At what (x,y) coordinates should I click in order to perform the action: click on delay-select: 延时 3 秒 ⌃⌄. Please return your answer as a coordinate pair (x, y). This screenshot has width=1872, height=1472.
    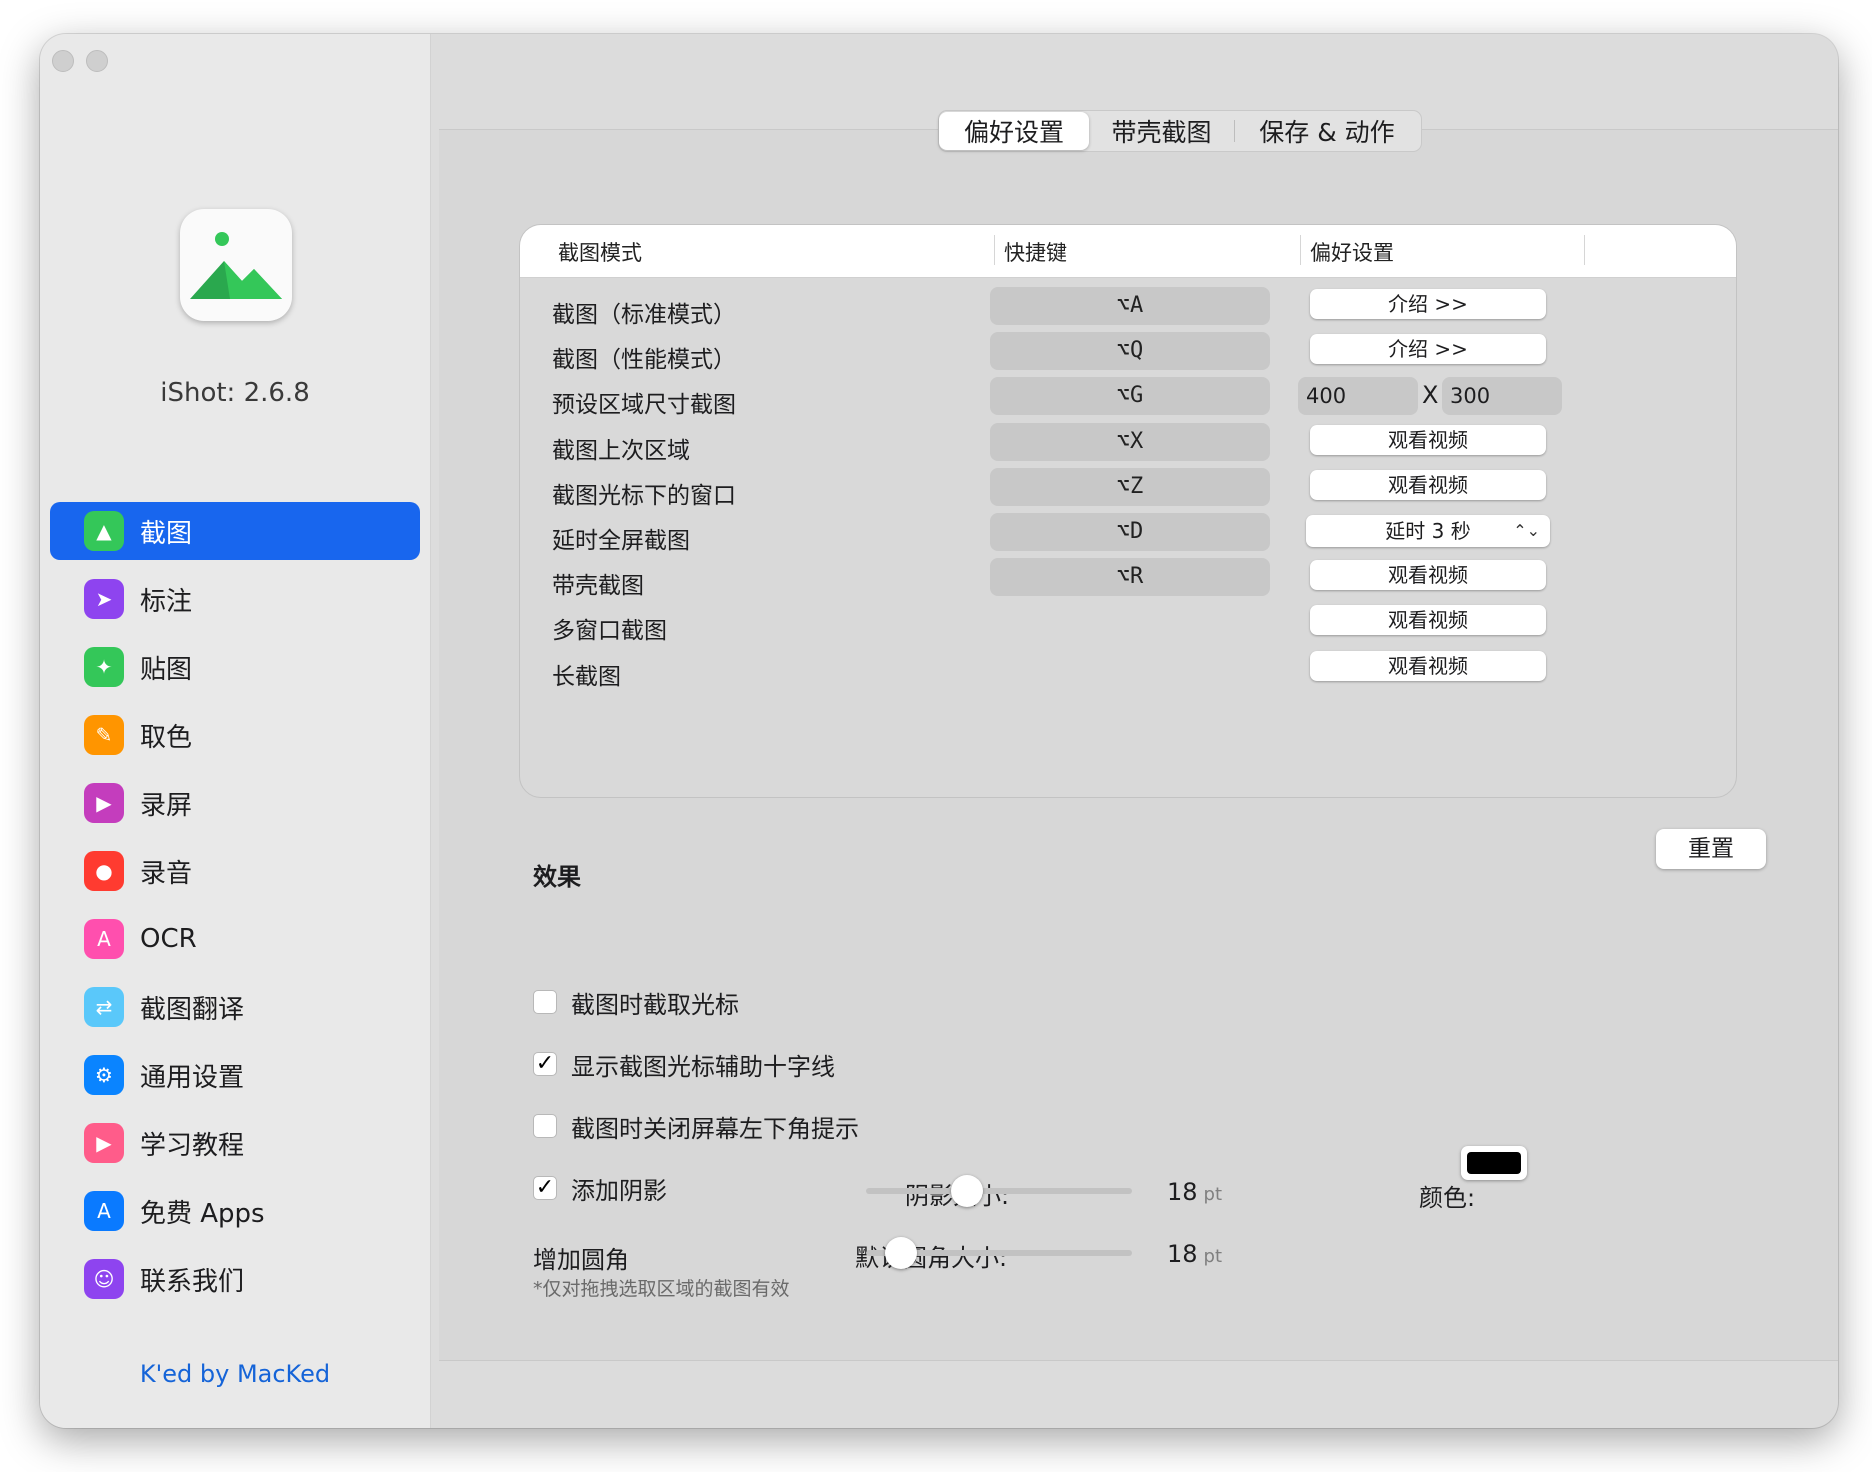
    Looking at the image, I should click on (1428, 531).